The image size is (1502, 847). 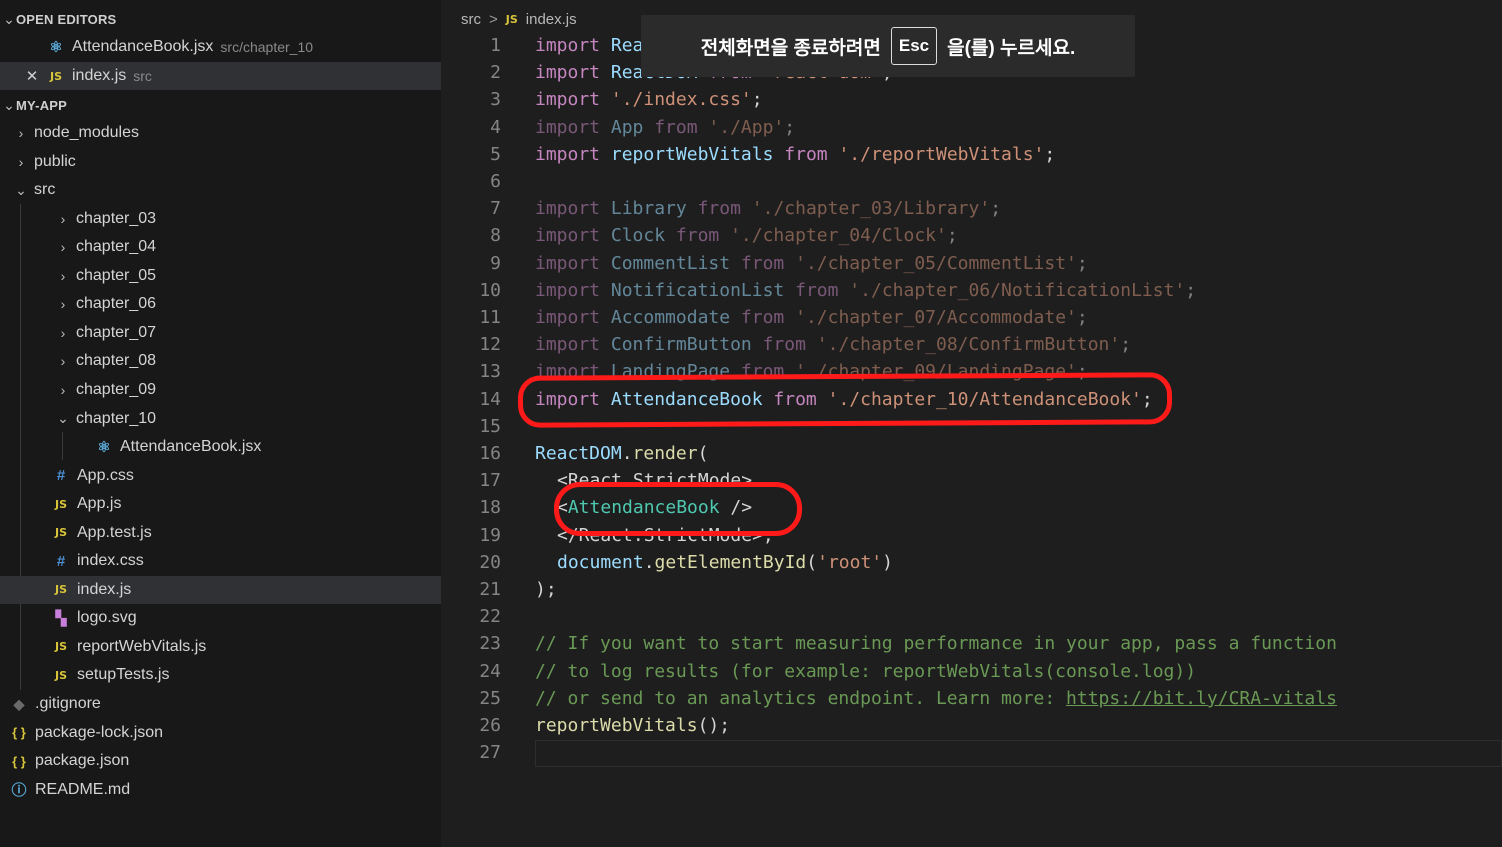 What do you see at coordinates (220, 790) in the screenshot?
I see `file-item: ⓘ README.md` at bounding box center [220, 790].